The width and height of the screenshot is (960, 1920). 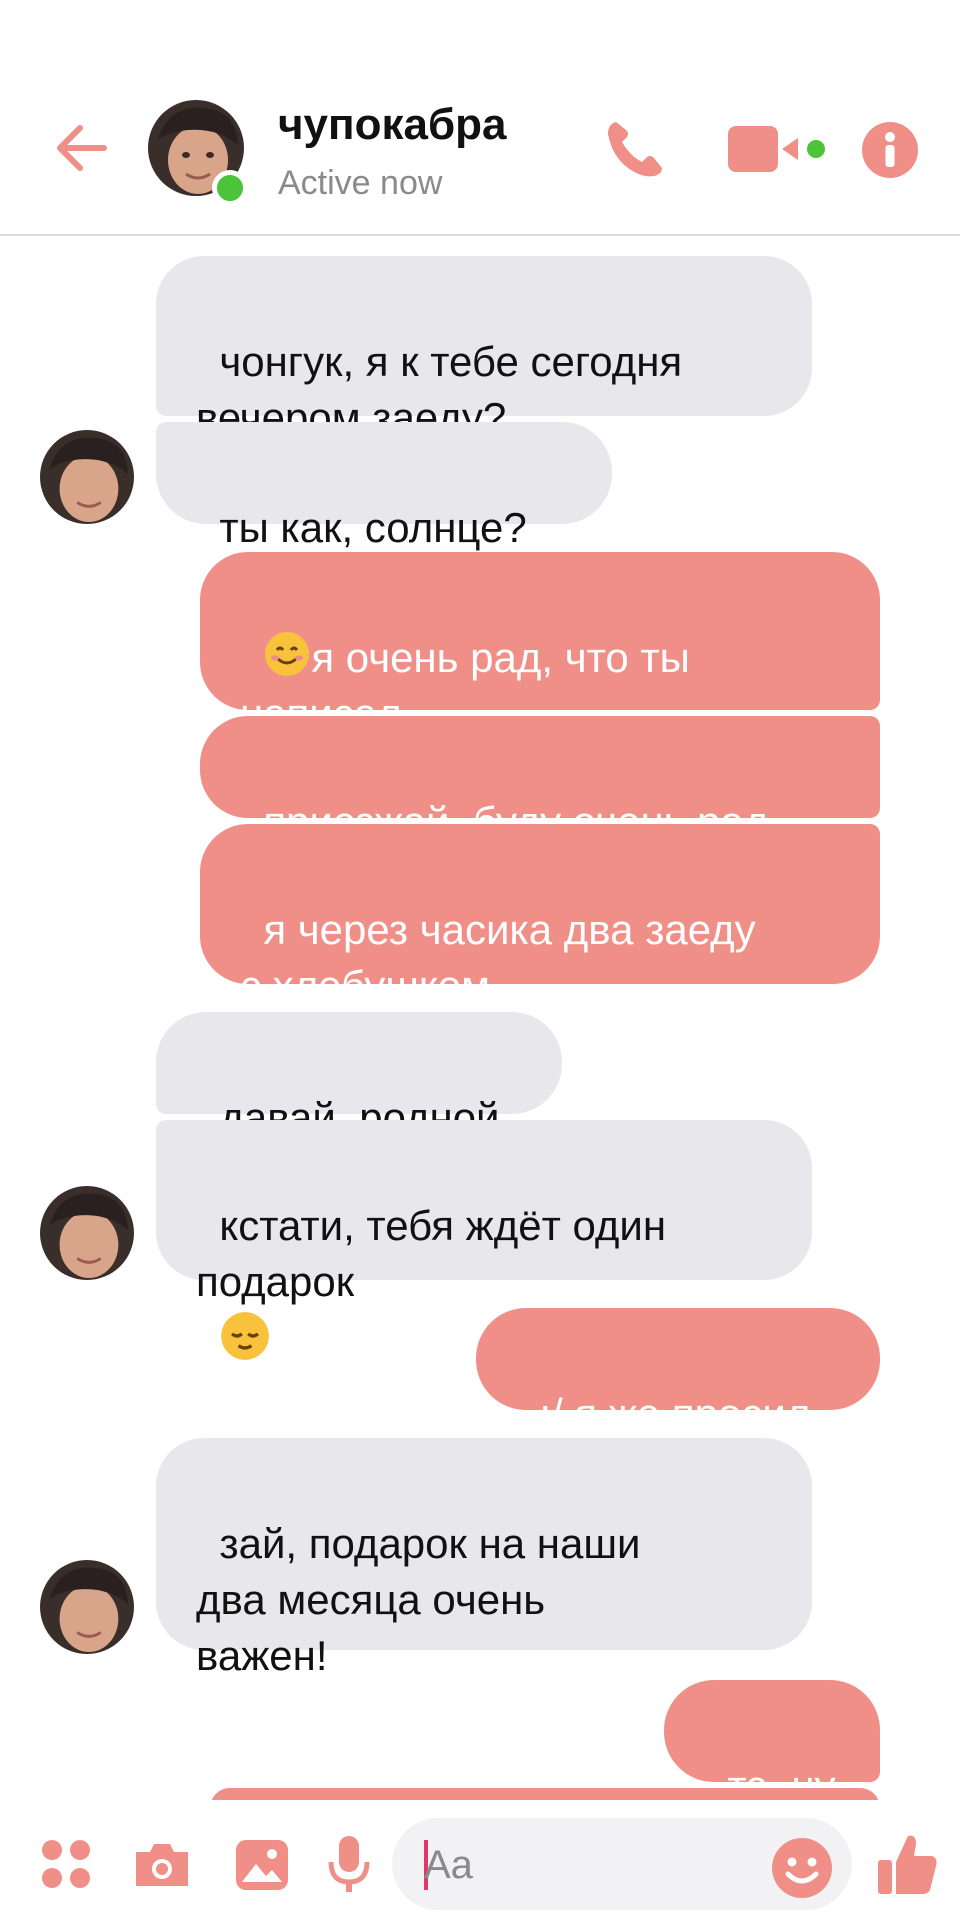 What do you see at coordinates (635, 149) in the screenshot?
I see `phone-icon` at bounding box center [635, 149].